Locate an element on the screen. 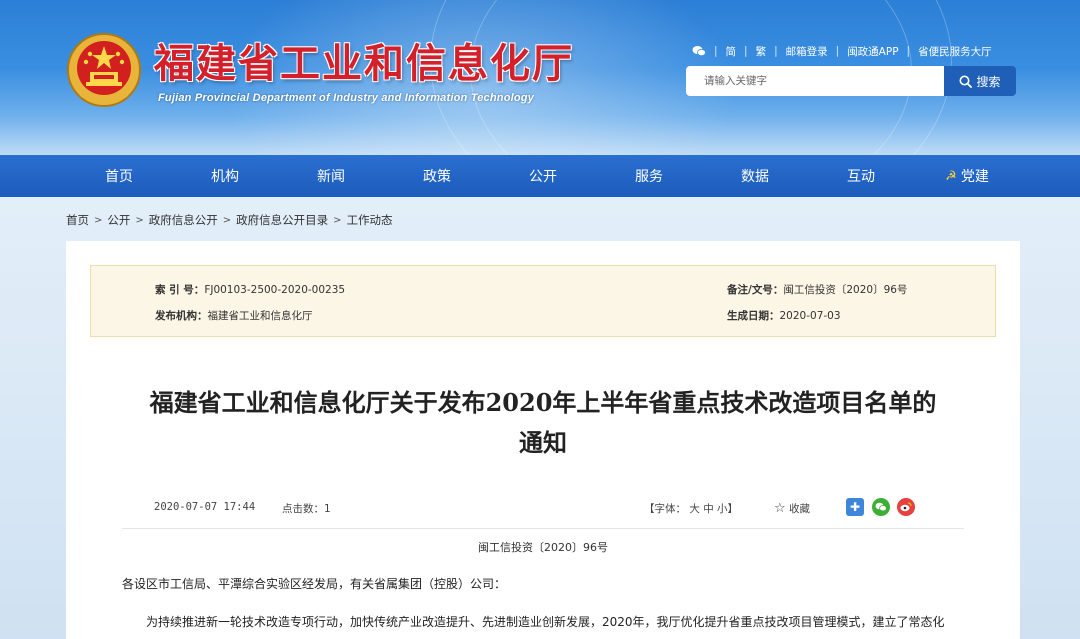 Image resolution: width=1080 pixels, height=639 pixels. article-title-line1: 福建省工业和信息化厅关于发布2020年上半年省重点技术改造项目名单的 is located at coordinates (543, 402).